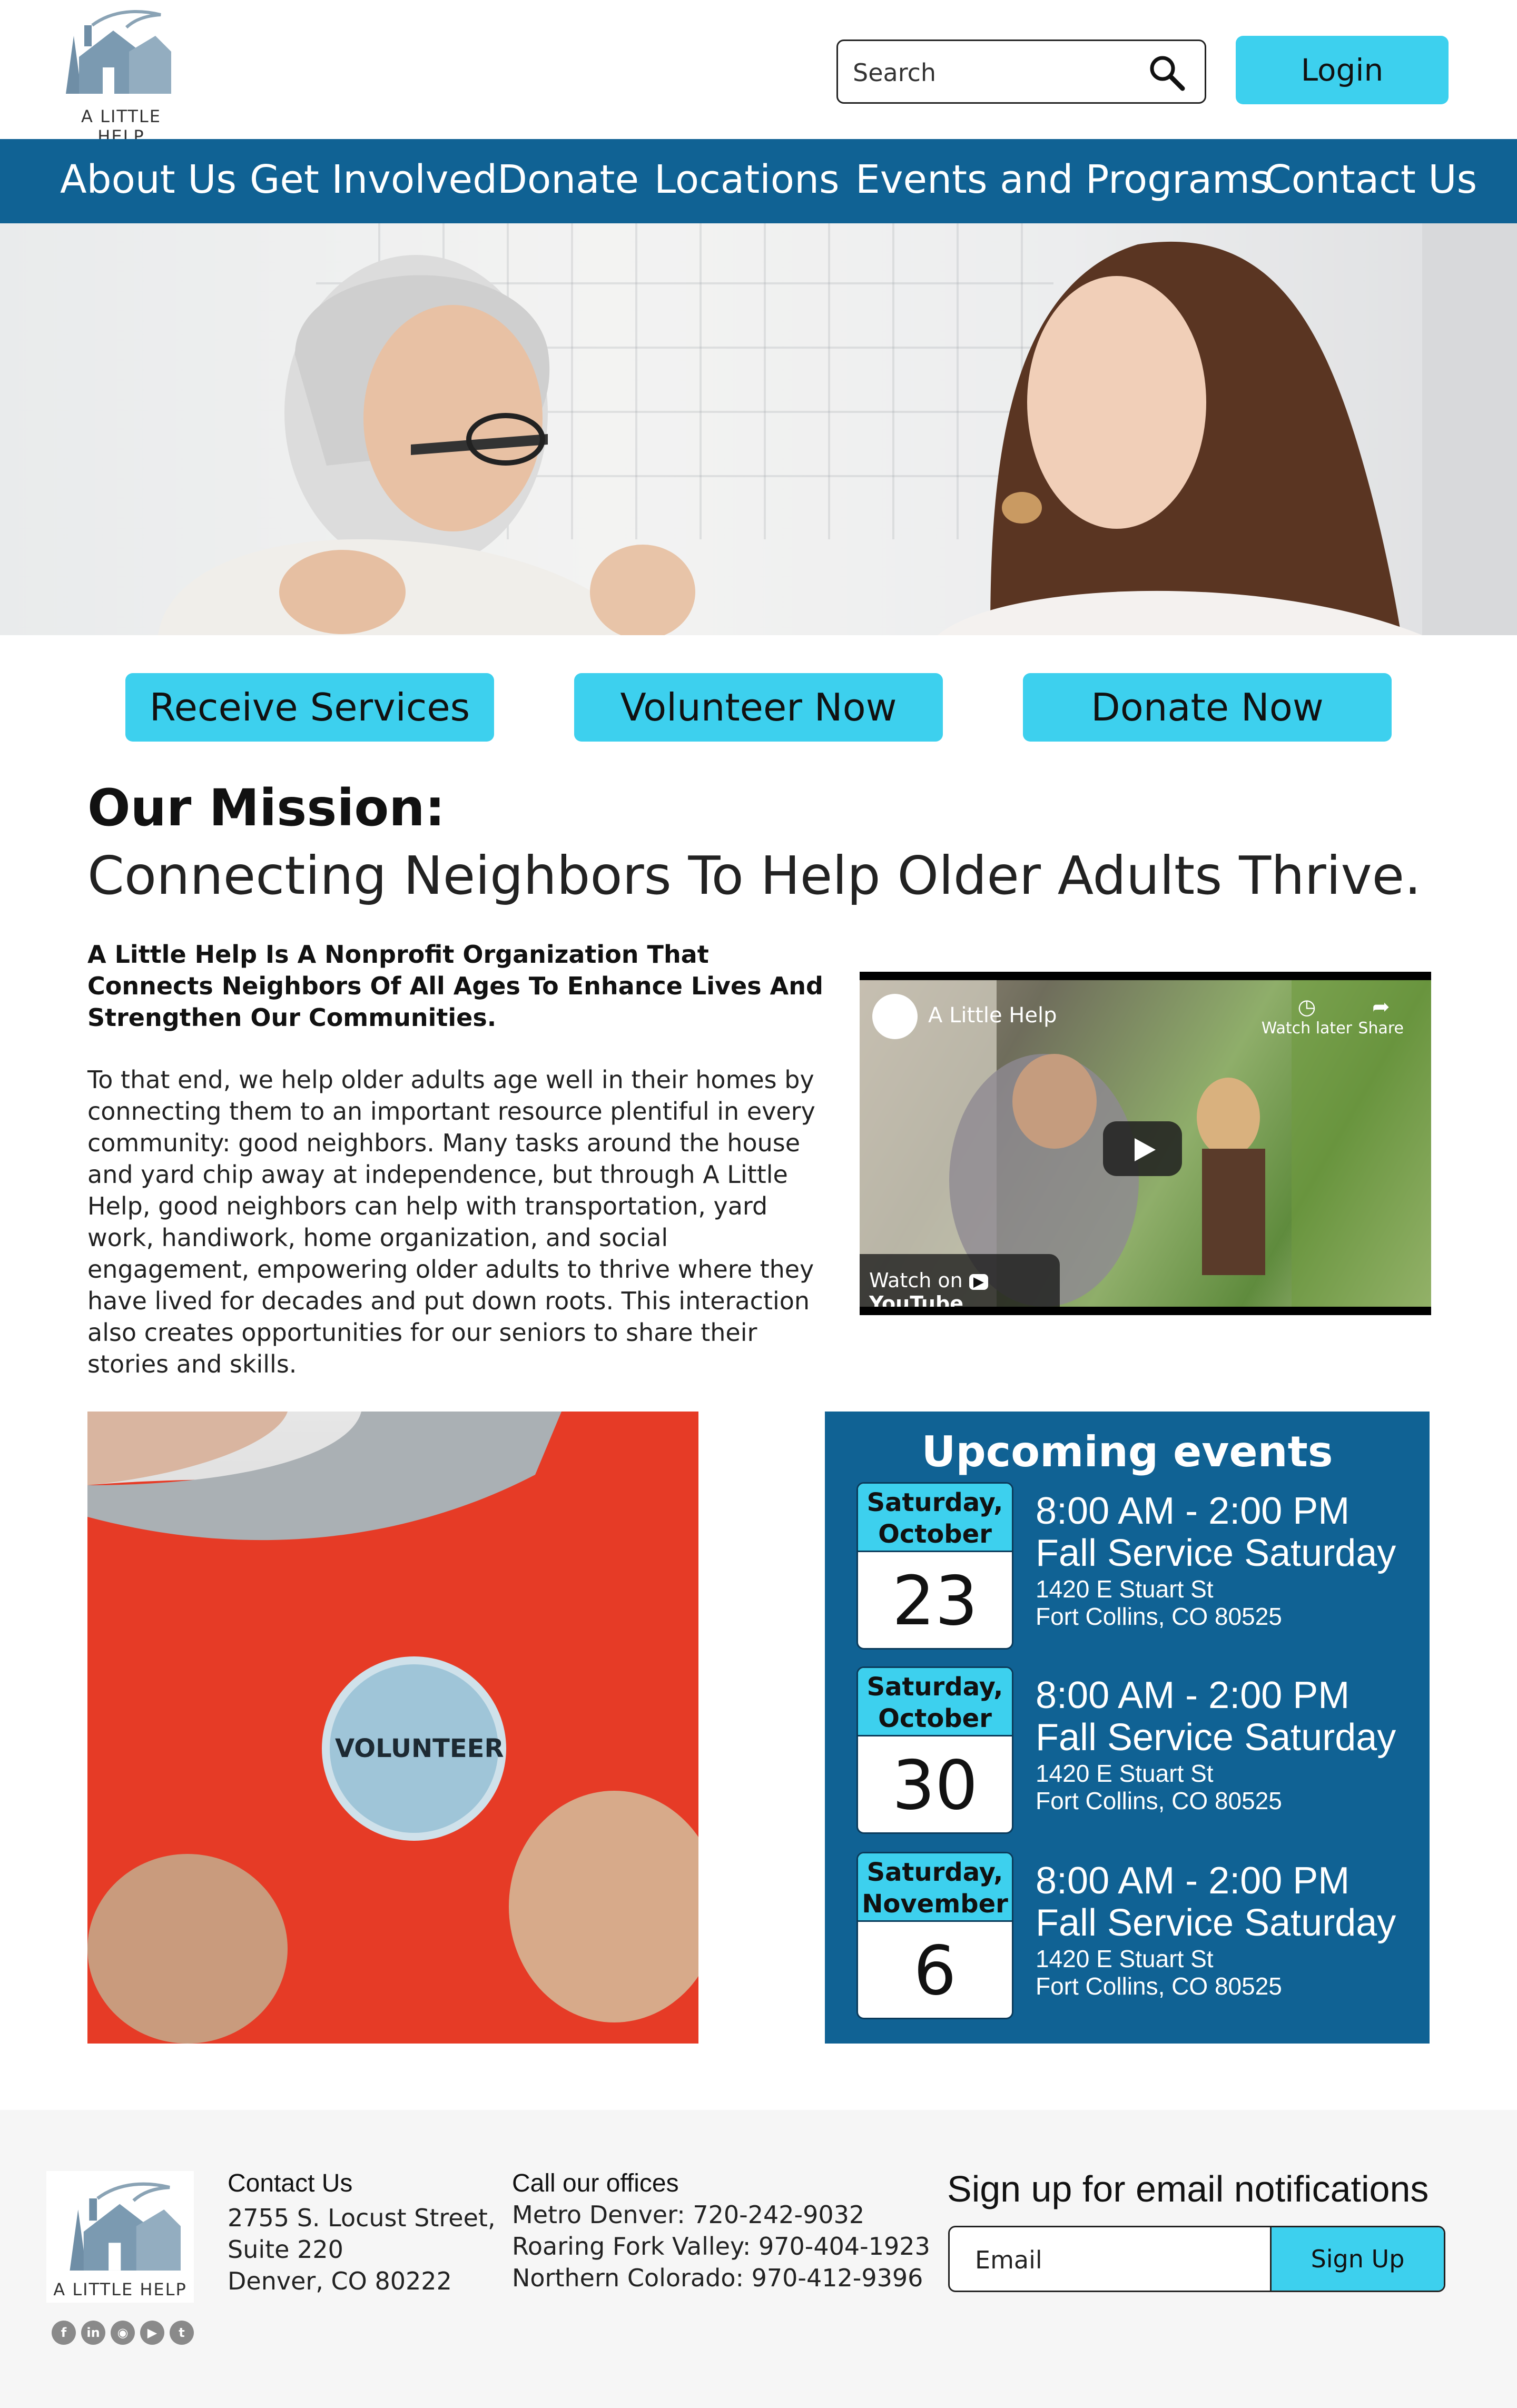 Image resolution: width=1517 pixels, height=2408 pixels. What do you see at coordinates (340, 2281) in the screenshot?
I see `footer-address-line: Denver, CO 80222` at bounding box center [340, 2281].